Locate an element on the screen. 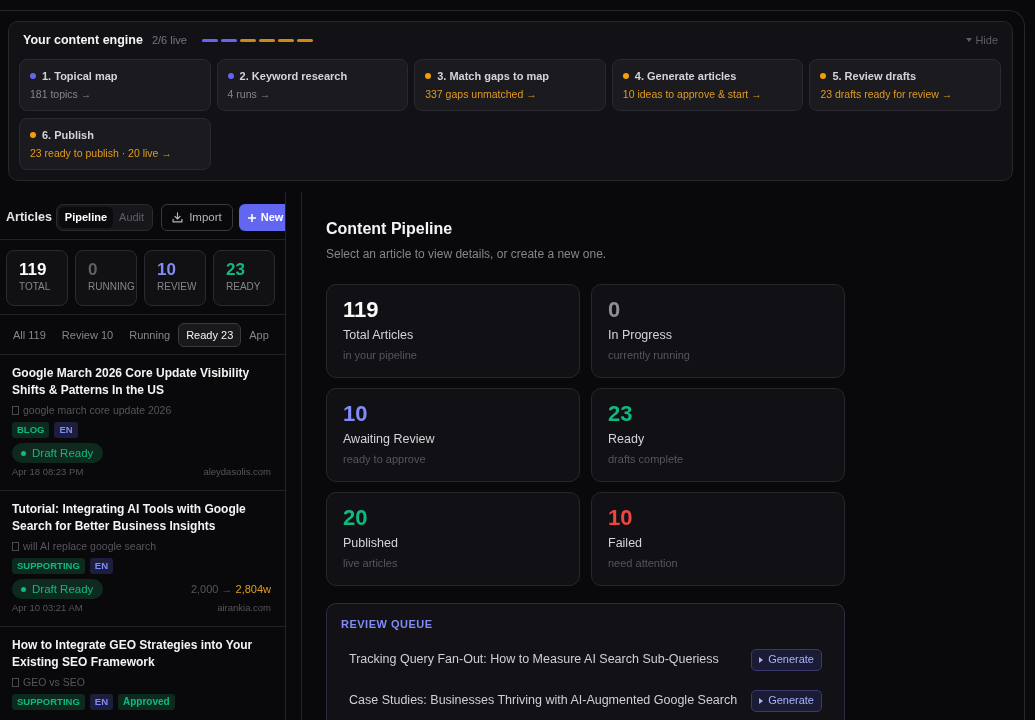  page-title: Content Pipeline is located at coordinates (390, 229).